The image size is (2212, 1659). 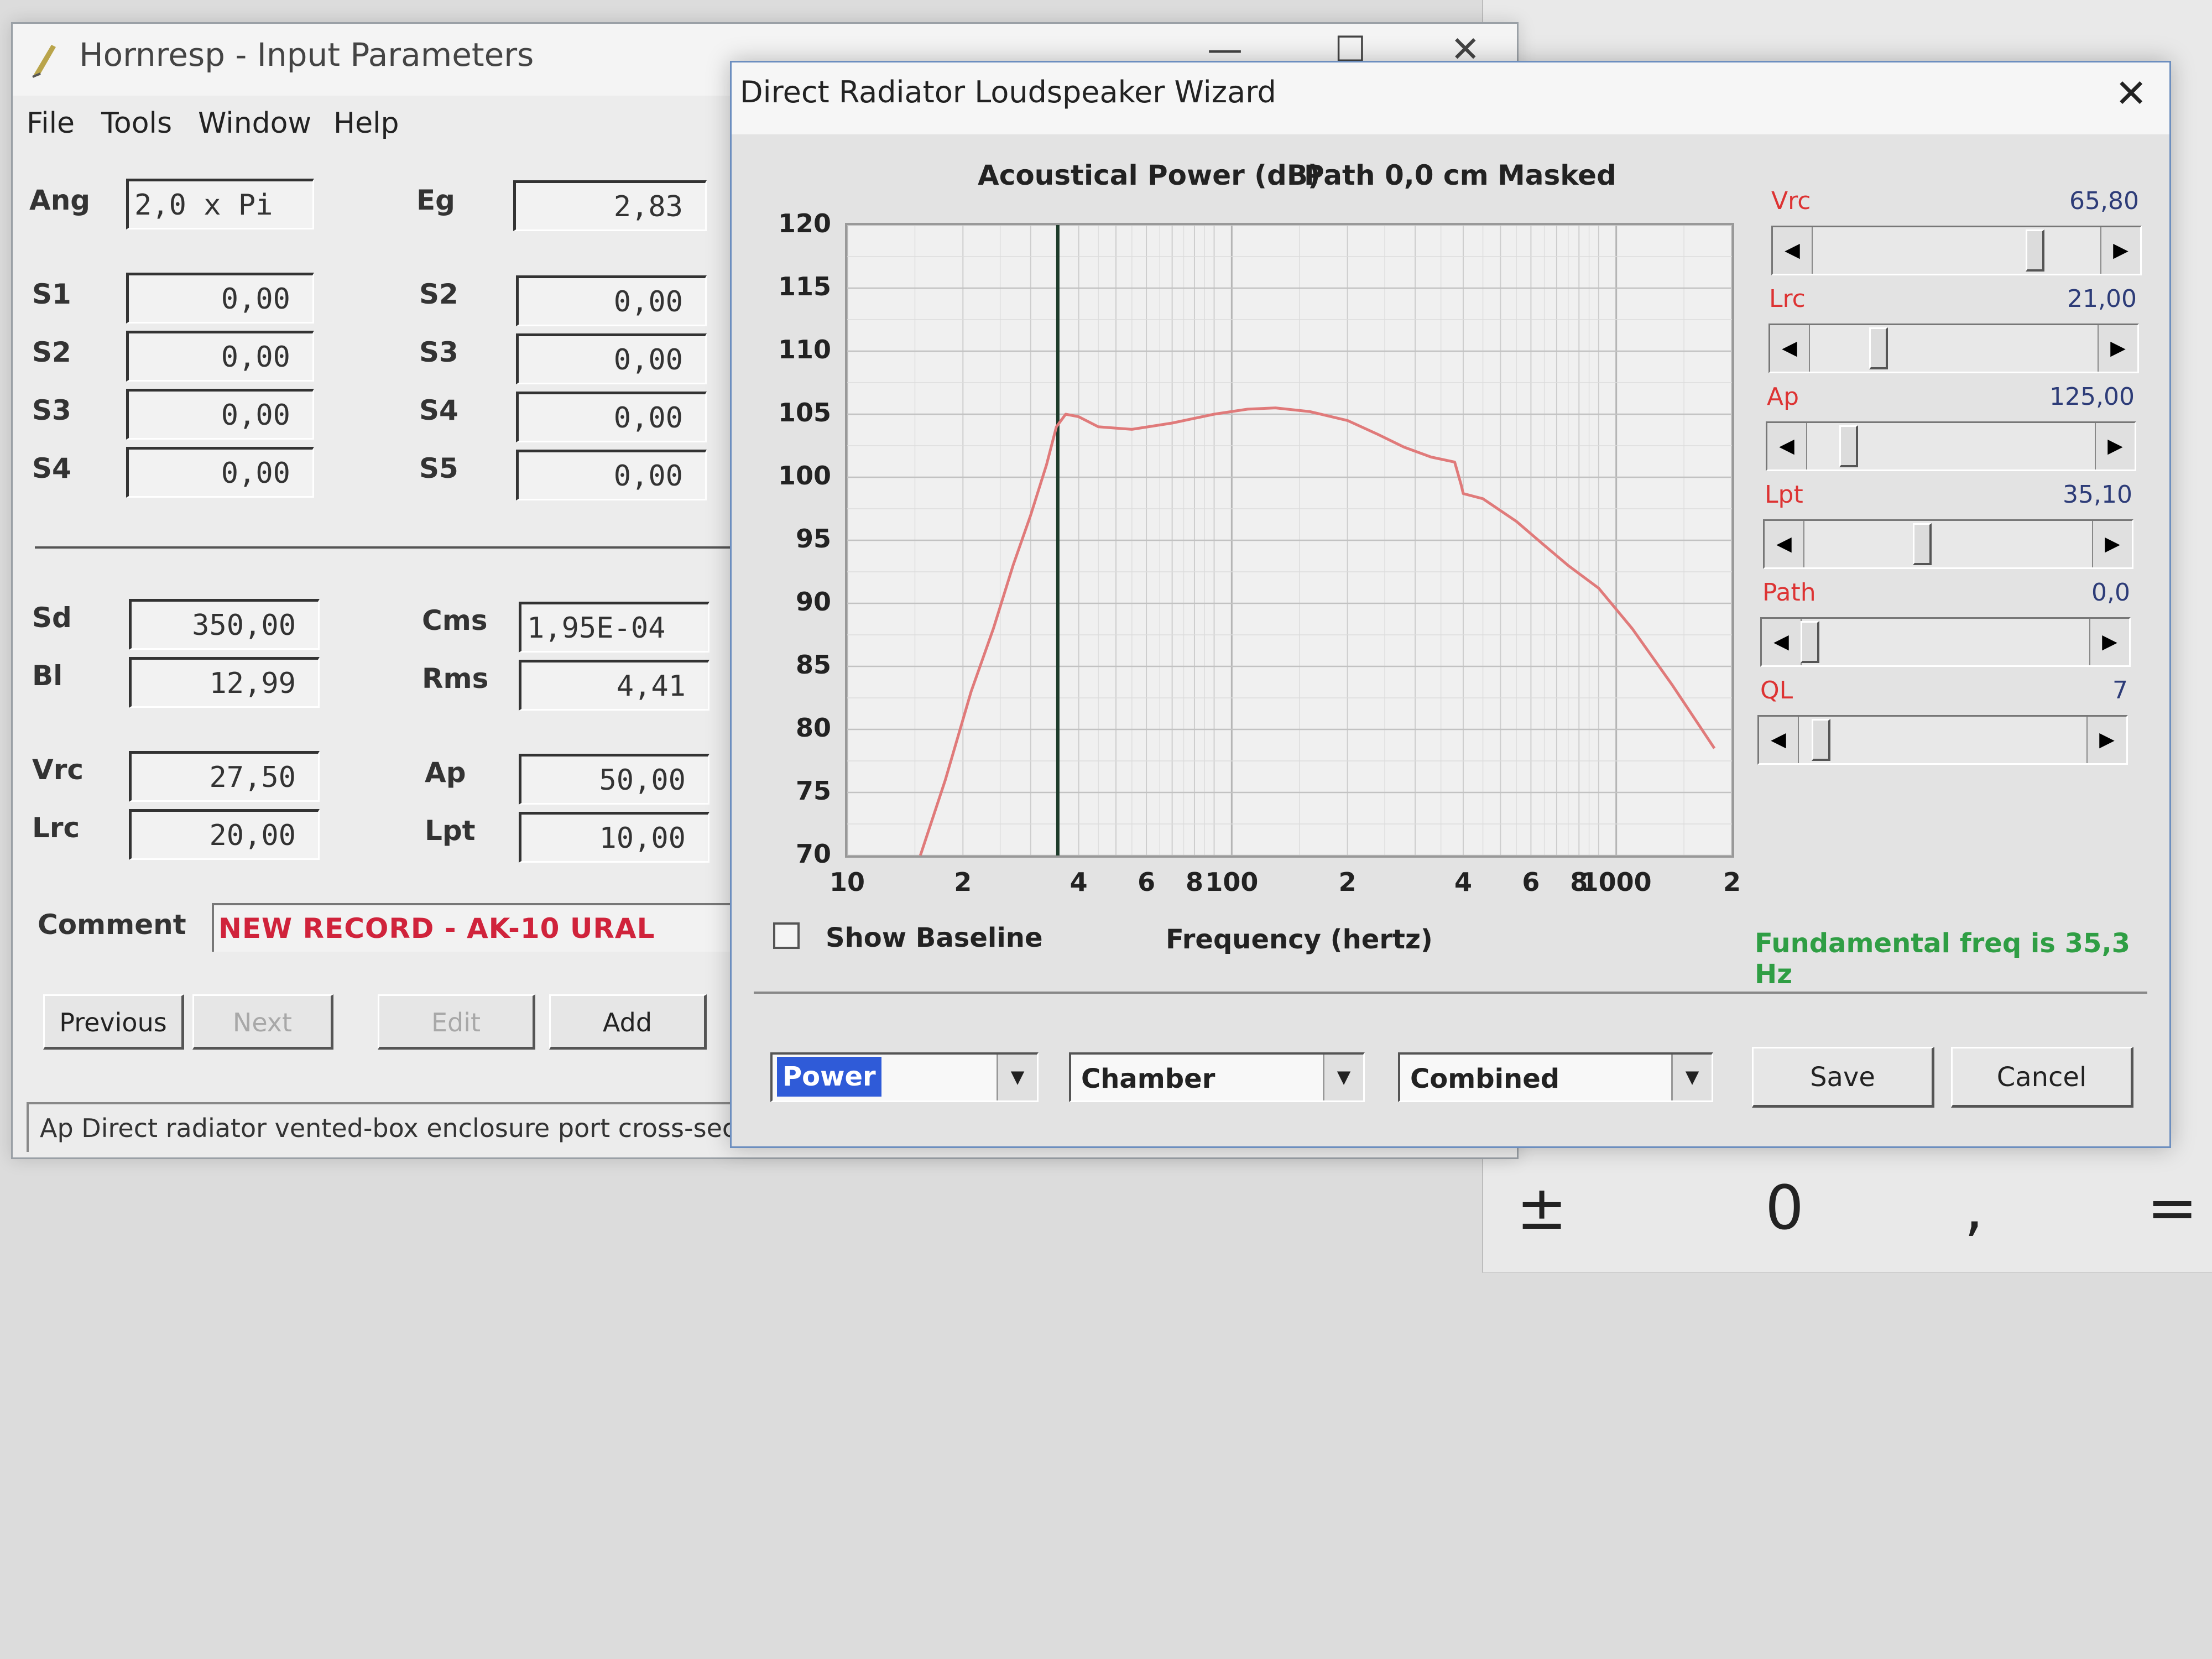 I want to click on param-label-s1: S1, so click(x=52, y=294).